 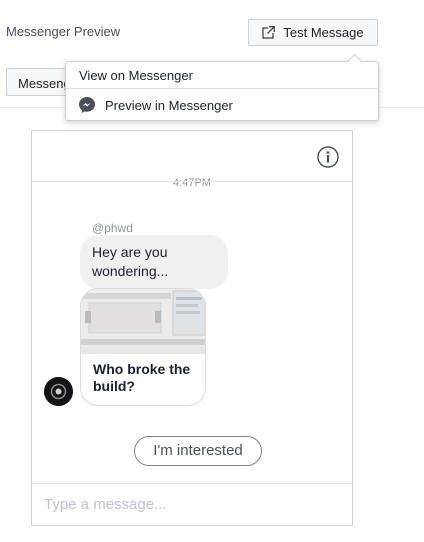 What do you see at coordinates (63, 31) in the screenshot?
I see `page-title: Messenger Preview` at bounding box center [63, 31].